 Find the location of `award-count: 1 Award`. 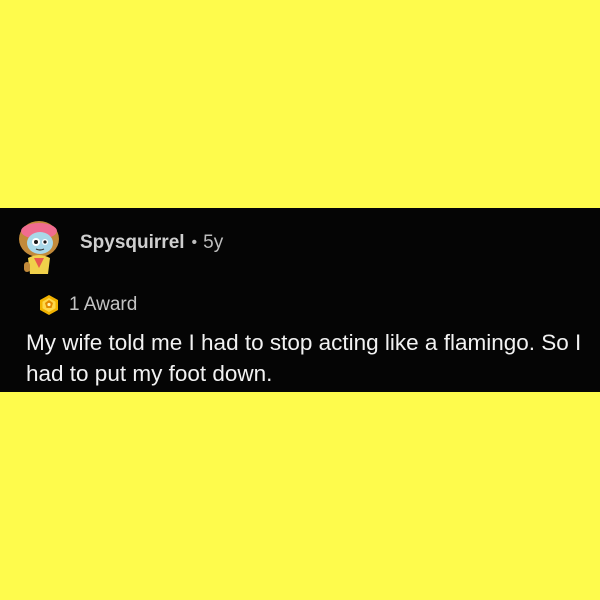

award-count: 1 Award is located at coordinates (103, 304).